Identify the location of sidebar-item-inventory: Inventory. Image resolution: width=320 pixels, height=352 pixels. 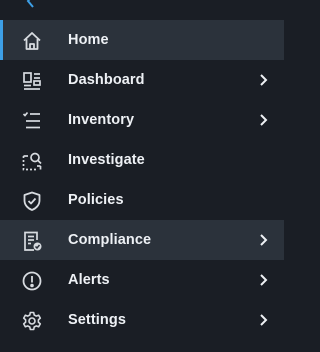
(142, 120).